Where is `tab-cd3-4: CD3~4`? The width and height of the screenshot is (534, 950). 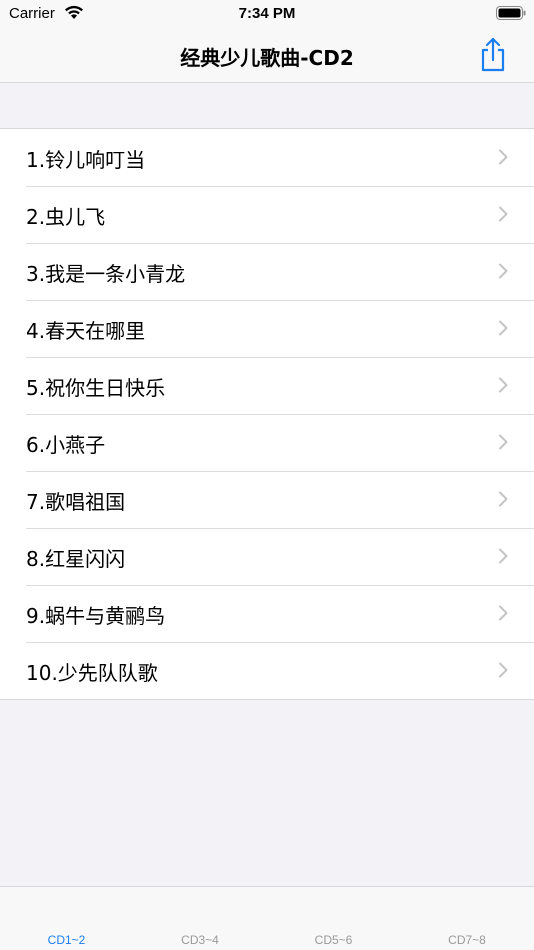 tab-cd3-4: CD3~4 is located at coordinates (200, 940).